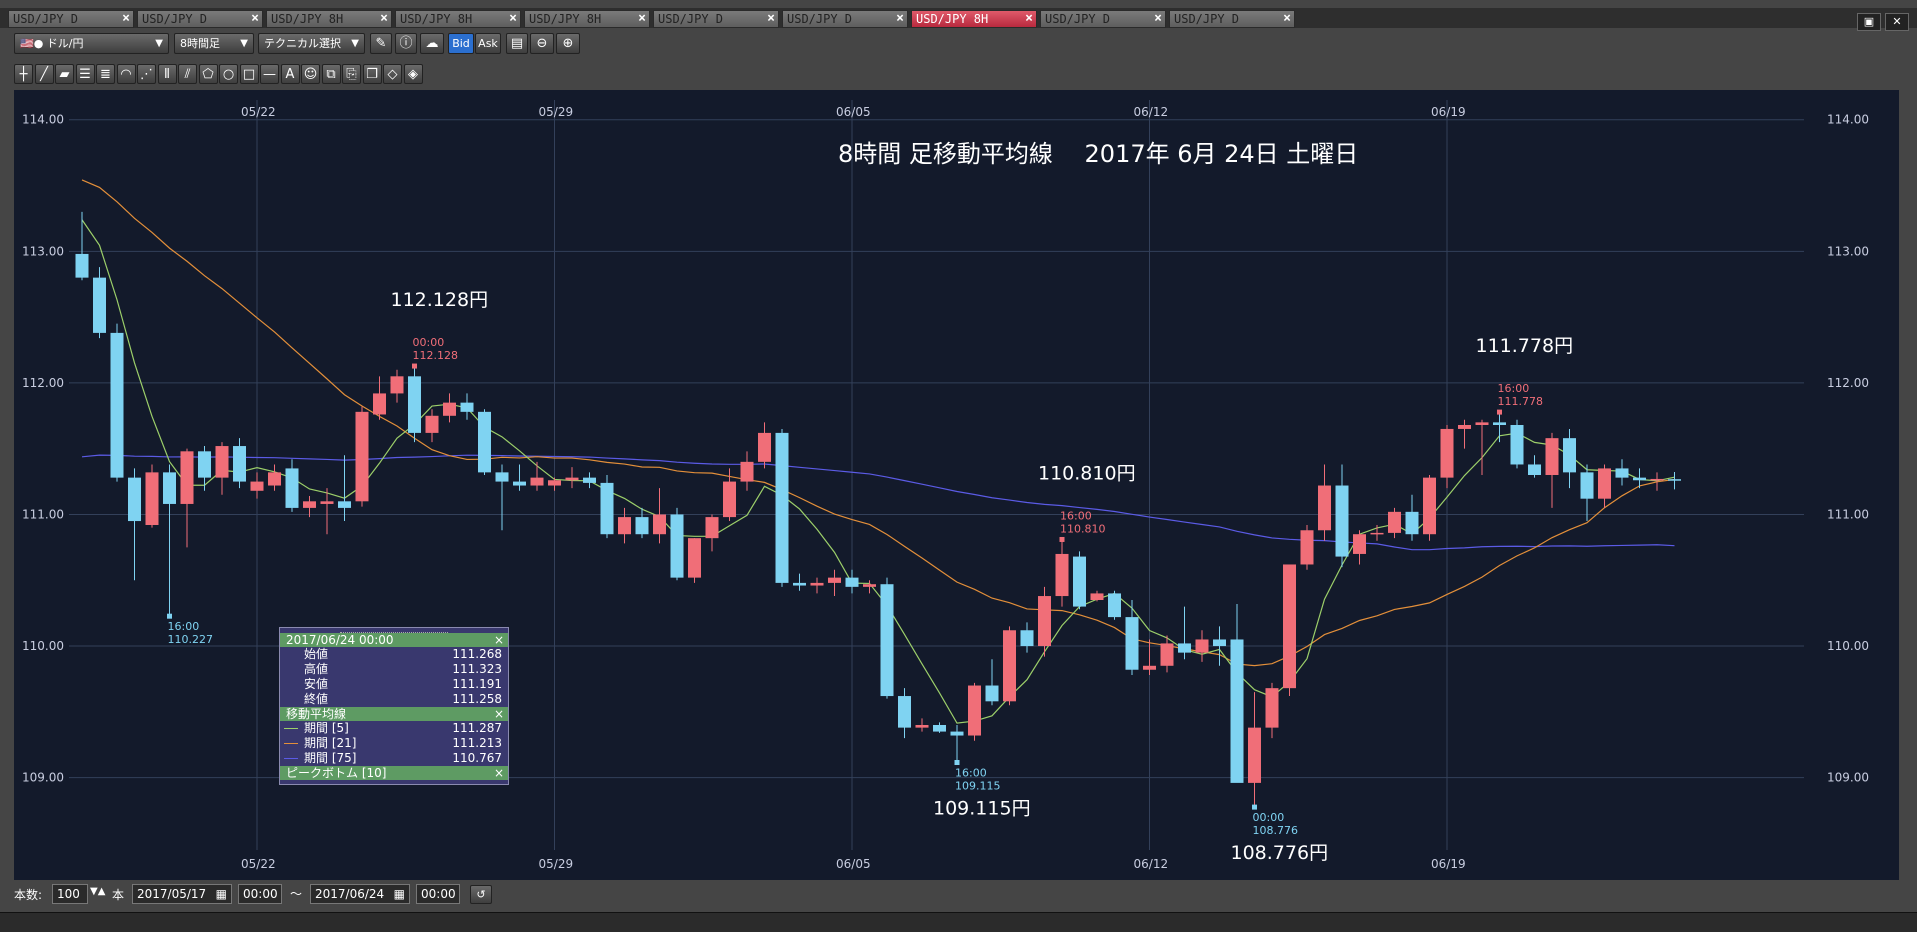  Describe the element at coordinates (167, 74) in the screenshot. I see `vlines-icon: ⦀` at that location.